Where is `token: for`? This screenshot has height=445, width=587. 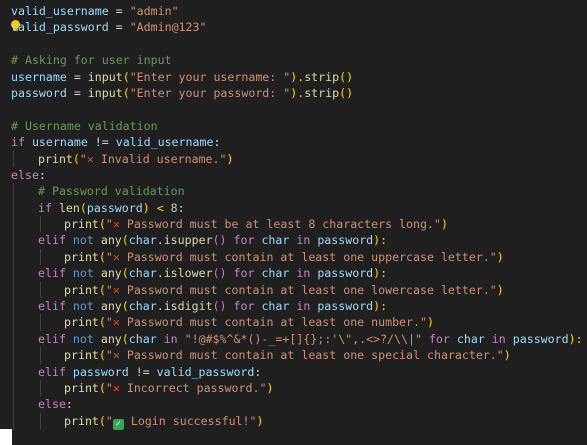 token: for is located at coordinates (439, 338).